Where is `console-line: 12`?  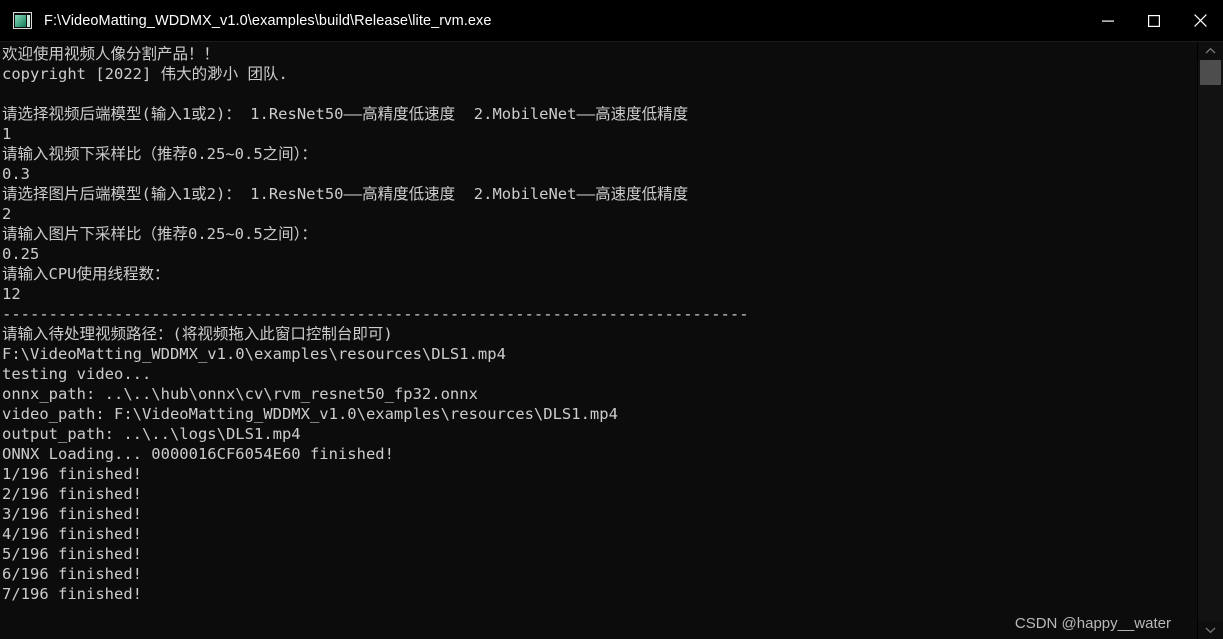 console-line: 12 is located at coordinates (11, 294).